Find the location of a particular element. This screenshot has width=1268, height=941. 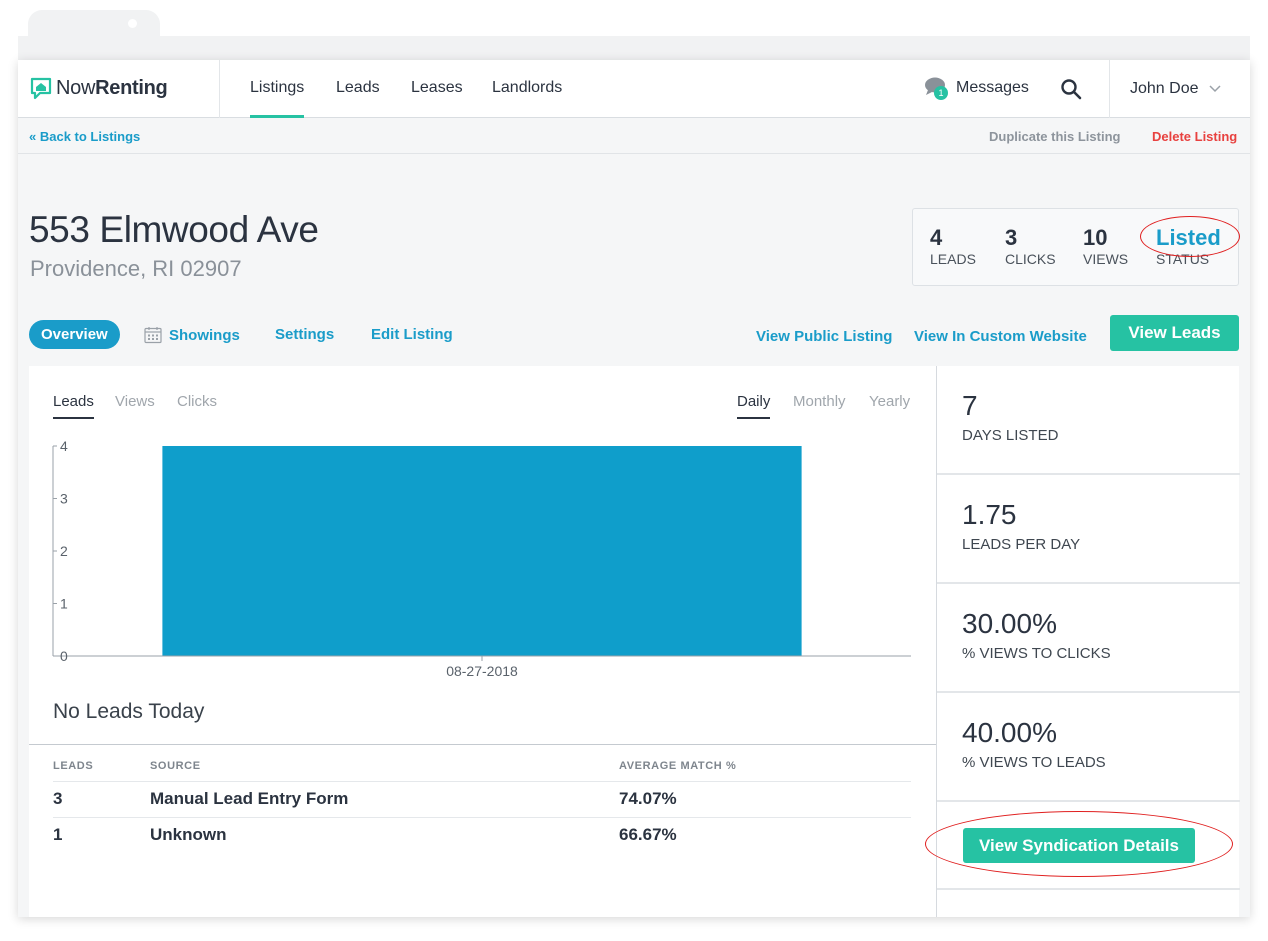

nav-tab-leases: Leases is located at coordinates (437, 89).